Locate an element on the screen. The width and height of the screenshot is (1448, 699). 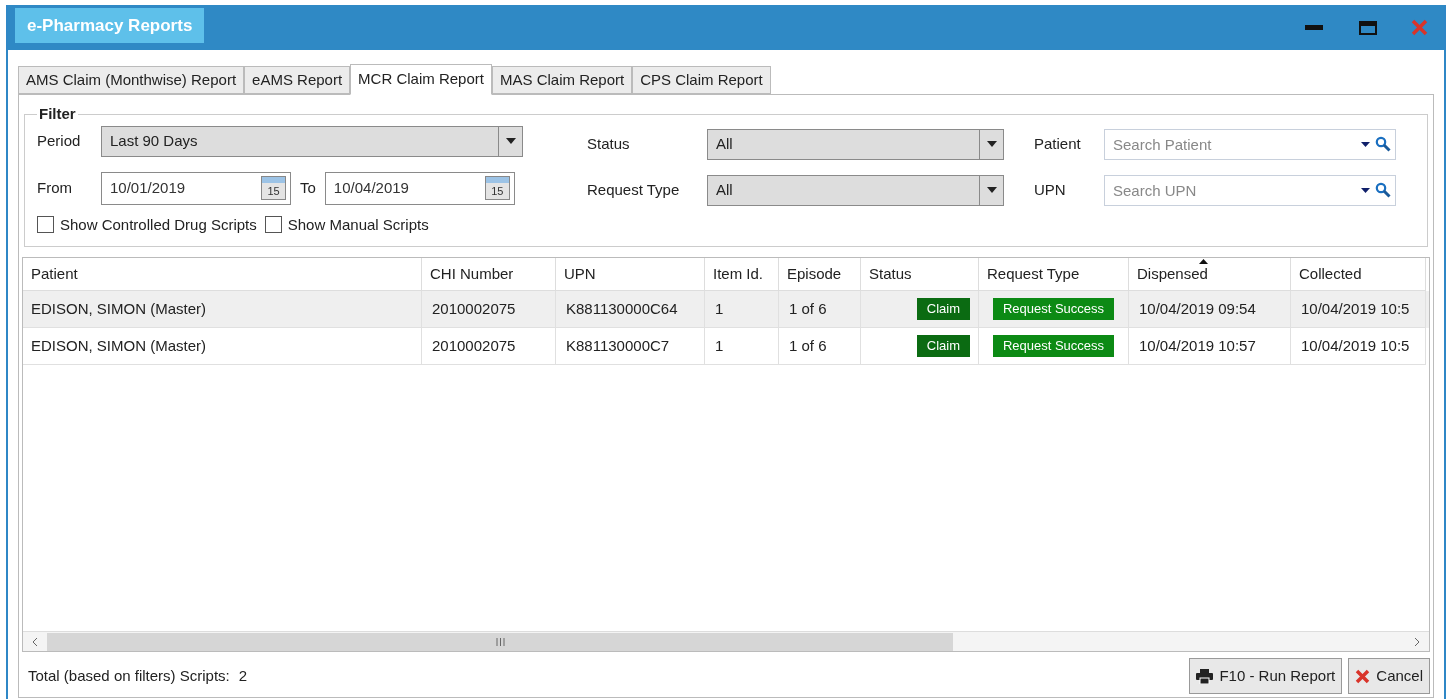
table-cell-text: 10/04/2019 09:54 is located at coordinates (1197, 308).